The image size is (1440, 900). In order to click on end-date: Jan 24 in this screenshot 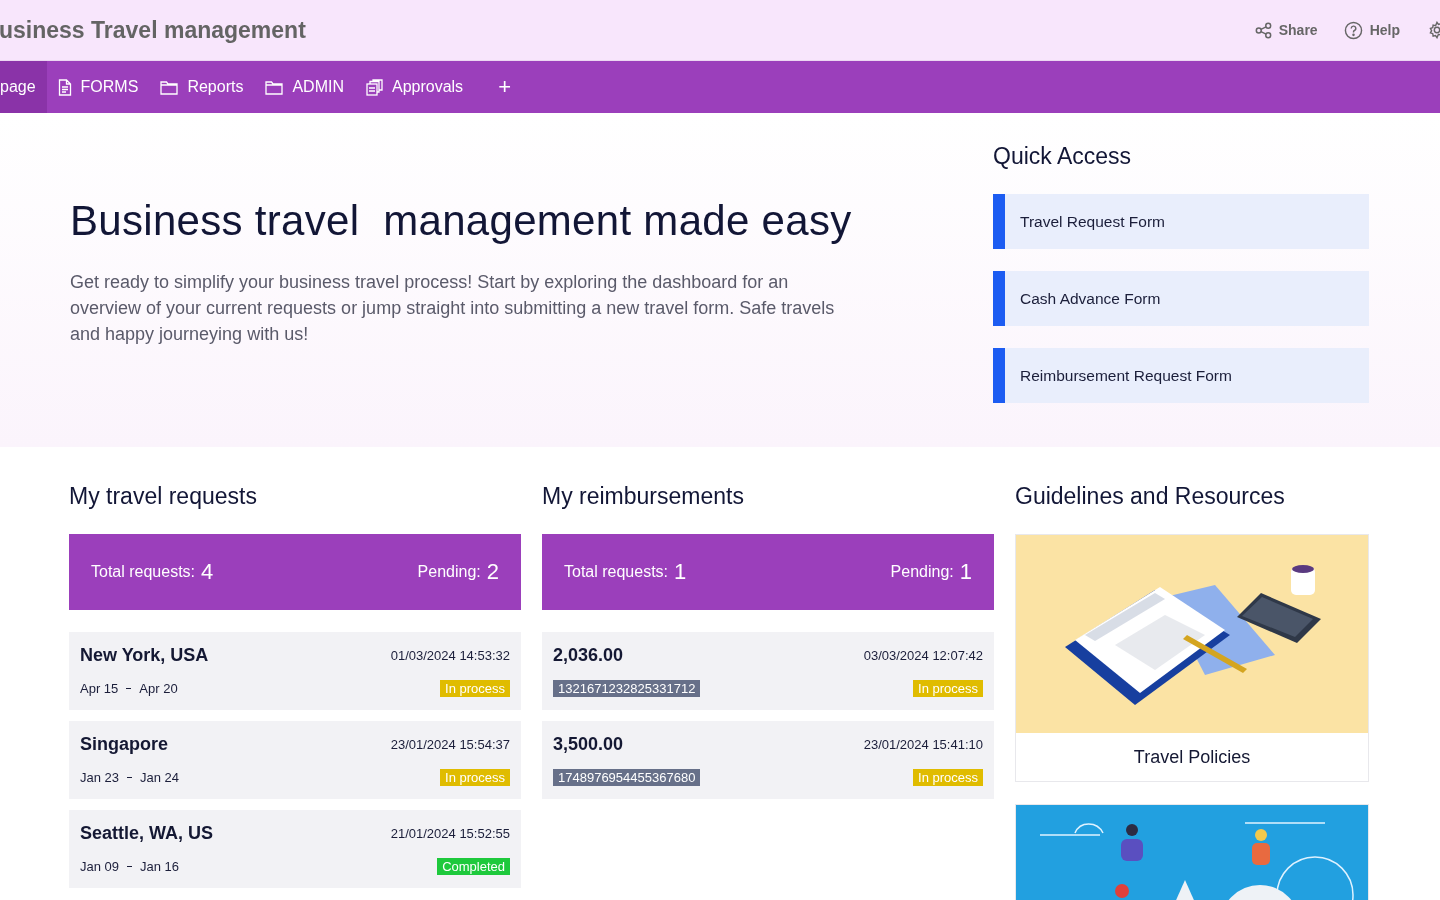, I will do `click(160, 777)`.